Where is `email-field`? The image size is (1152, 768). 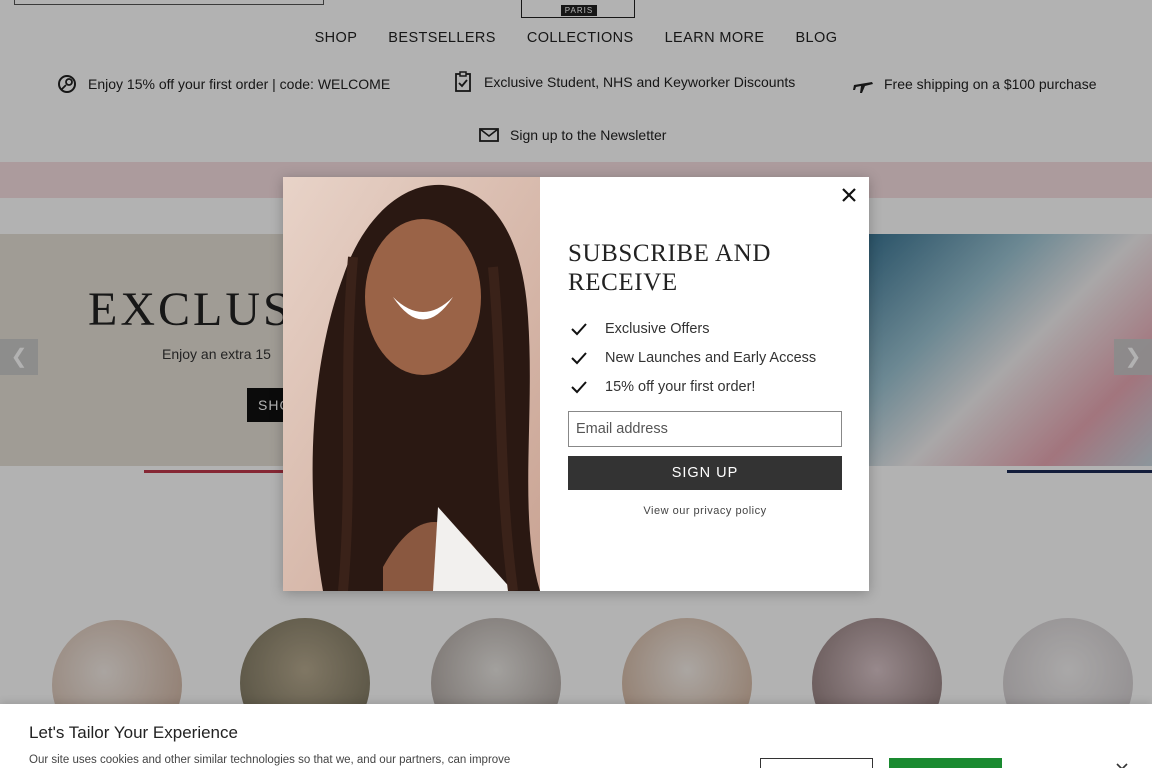 email-field is located at coordinates (705, 429).